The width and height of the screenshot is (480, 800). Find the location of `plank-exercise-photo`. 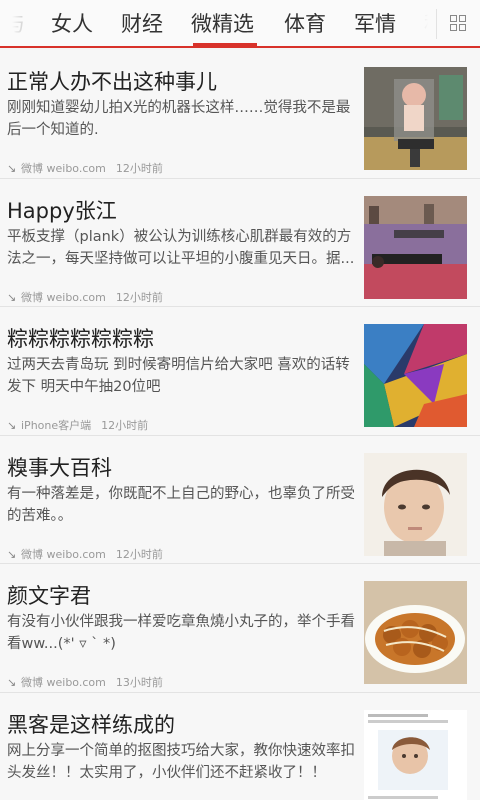

plank-exercise-photo is located at coordinates (415, 247).